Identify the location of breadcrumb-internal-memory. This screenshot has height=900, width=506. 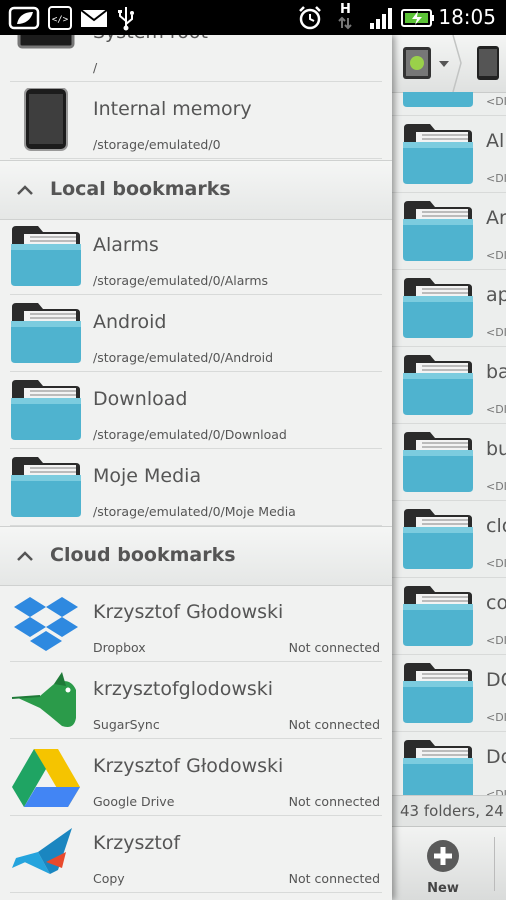
(487, 63).